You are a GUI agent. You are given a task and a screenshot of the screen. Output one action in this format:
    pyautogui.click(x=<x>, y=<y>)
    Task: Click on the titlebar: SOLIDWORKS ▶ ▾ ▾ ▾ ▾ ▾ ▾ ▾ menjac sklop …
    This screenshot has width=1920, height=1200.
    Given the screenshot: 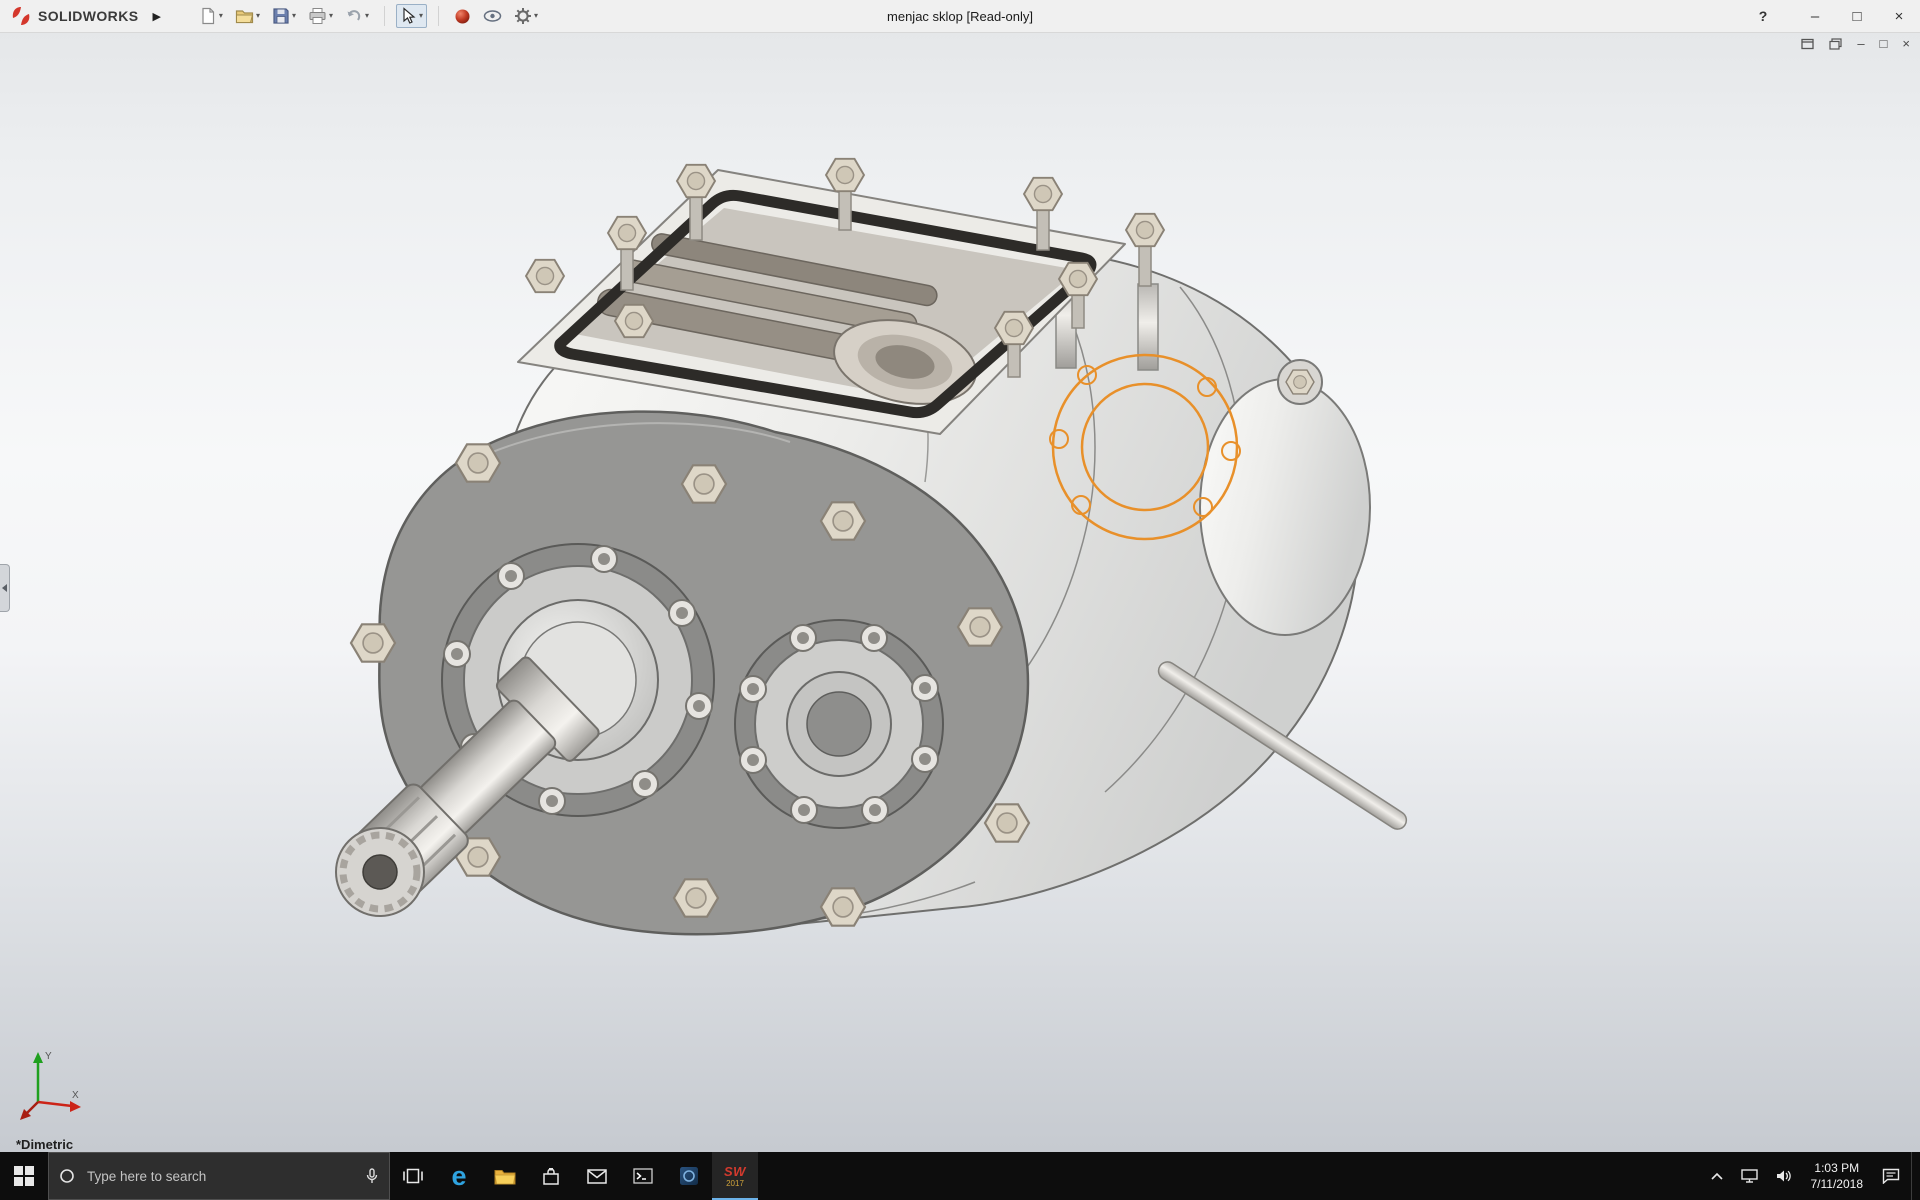 What is the action you would take?
    pyautogui.click(x=960, y=16)
    